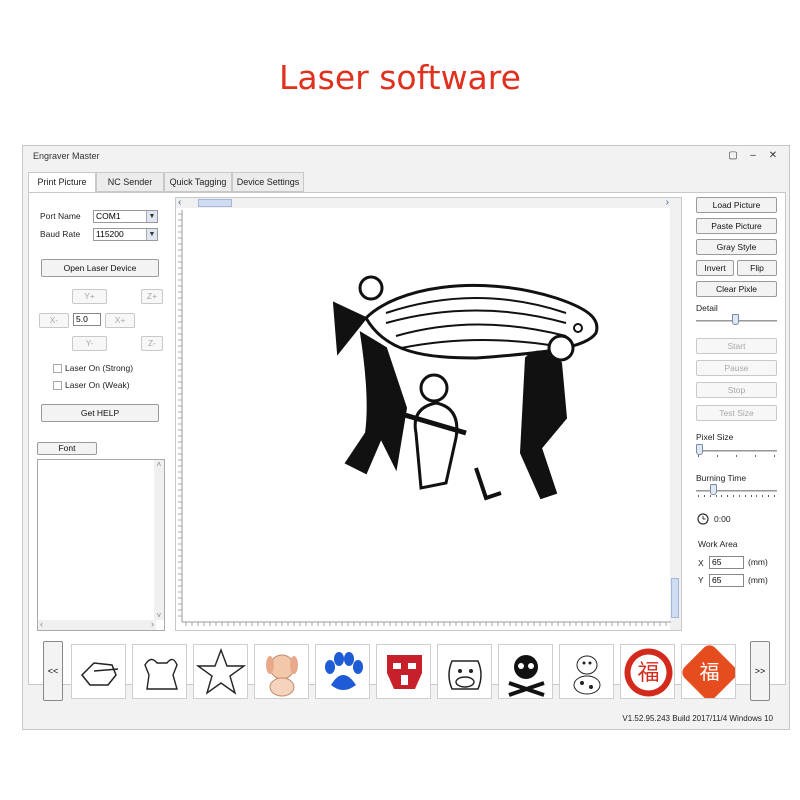  What do you see at coordinates (67, 448) in the screenshot?
I see `font-button: Font` at bounding box center [67, 448].